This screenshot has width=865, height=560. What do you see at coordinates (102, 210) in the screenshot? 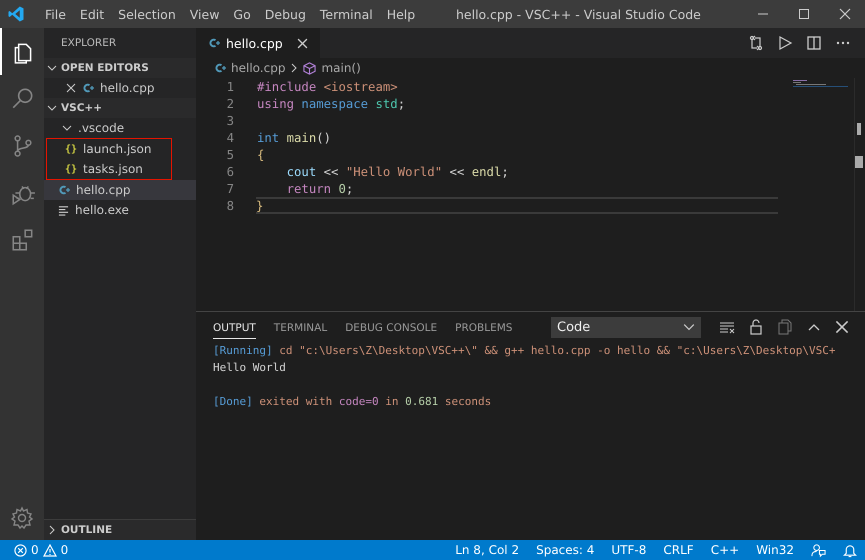
I see `file-name: hello.exe` at bounding box center [102, 210].